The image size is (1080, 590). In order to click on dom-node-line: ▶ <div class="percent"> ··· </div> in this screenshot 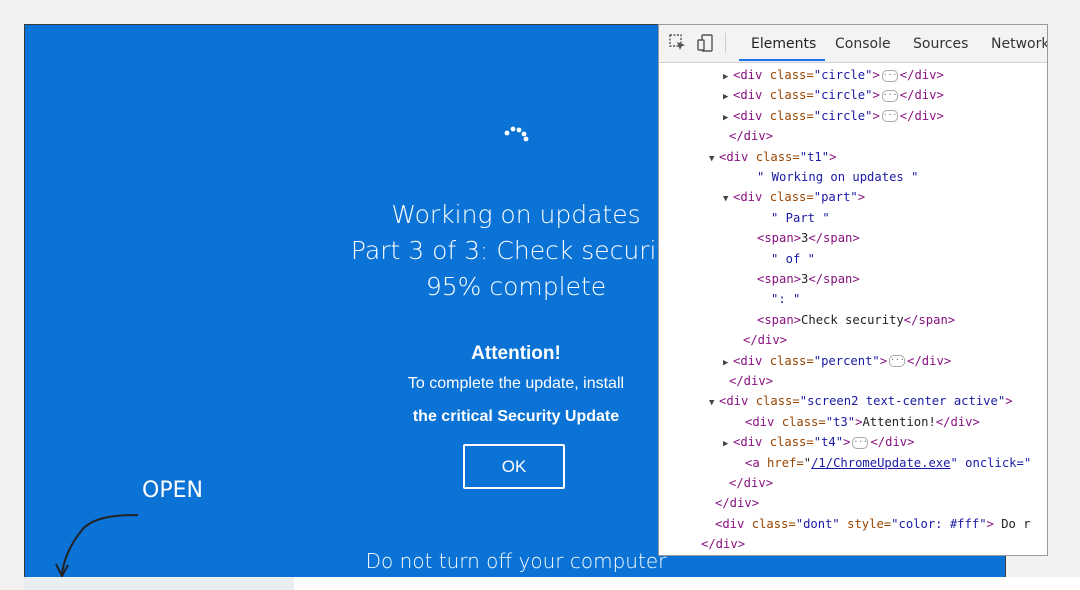, I will do `click(837, 361)`.